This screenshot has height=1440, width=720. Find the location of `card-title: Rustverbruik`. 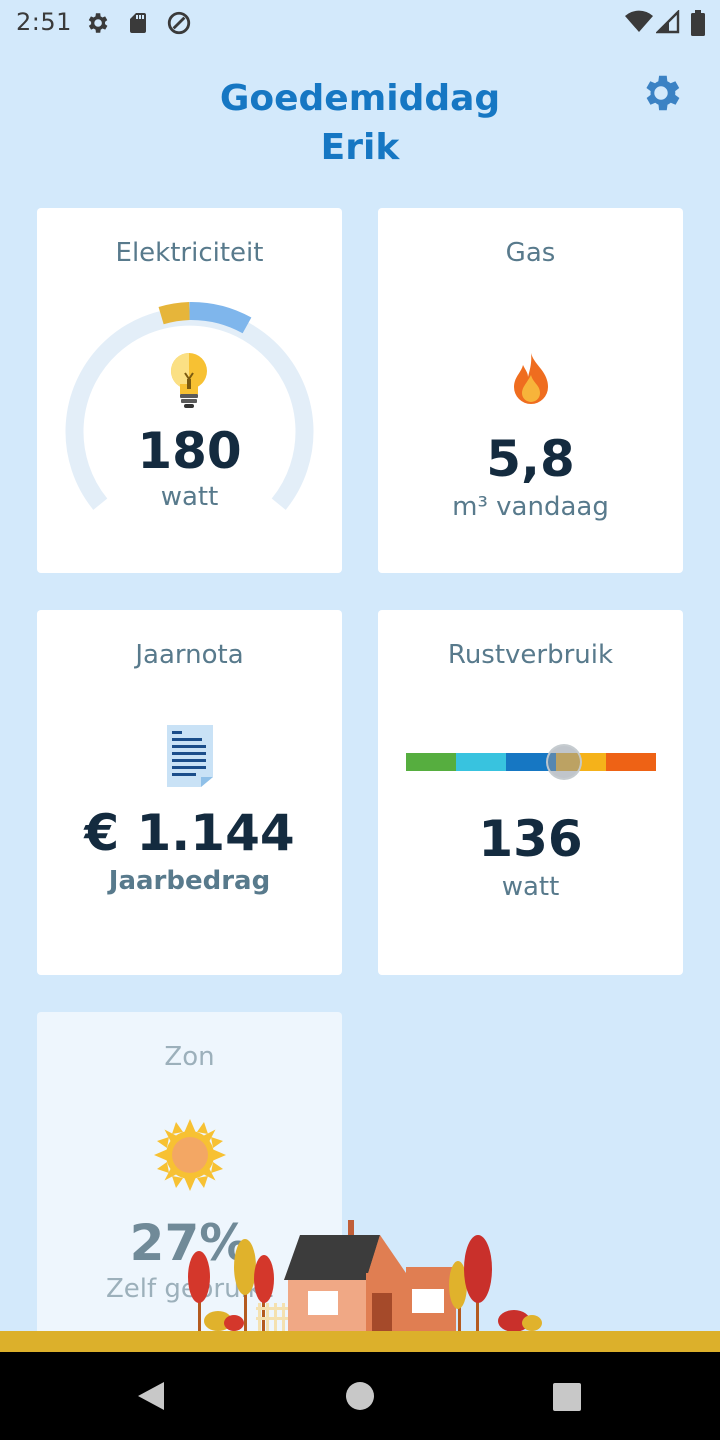

card-title: Rustverbruik is located at coordinates (530, 655).